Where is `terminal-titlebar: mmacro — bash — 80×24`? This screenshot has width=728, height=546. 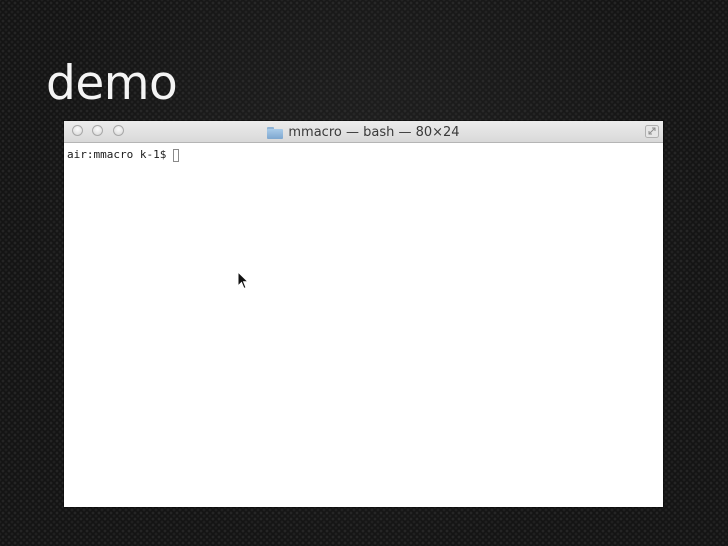
terminal-titlebar: mmacro — bash — 80×24 is located at coordinates (363, 132).